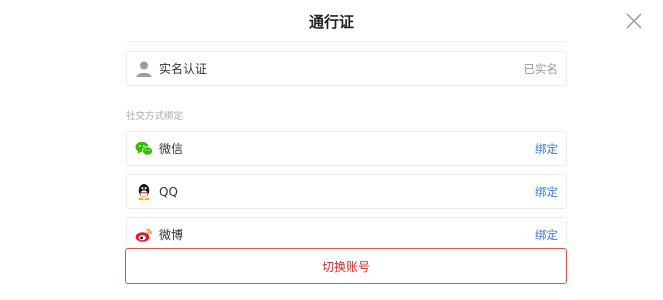 The width and height of the screenshot is (663, 300). I want to click on social-item-weibo: 微博 绑定, so click(346, 230).